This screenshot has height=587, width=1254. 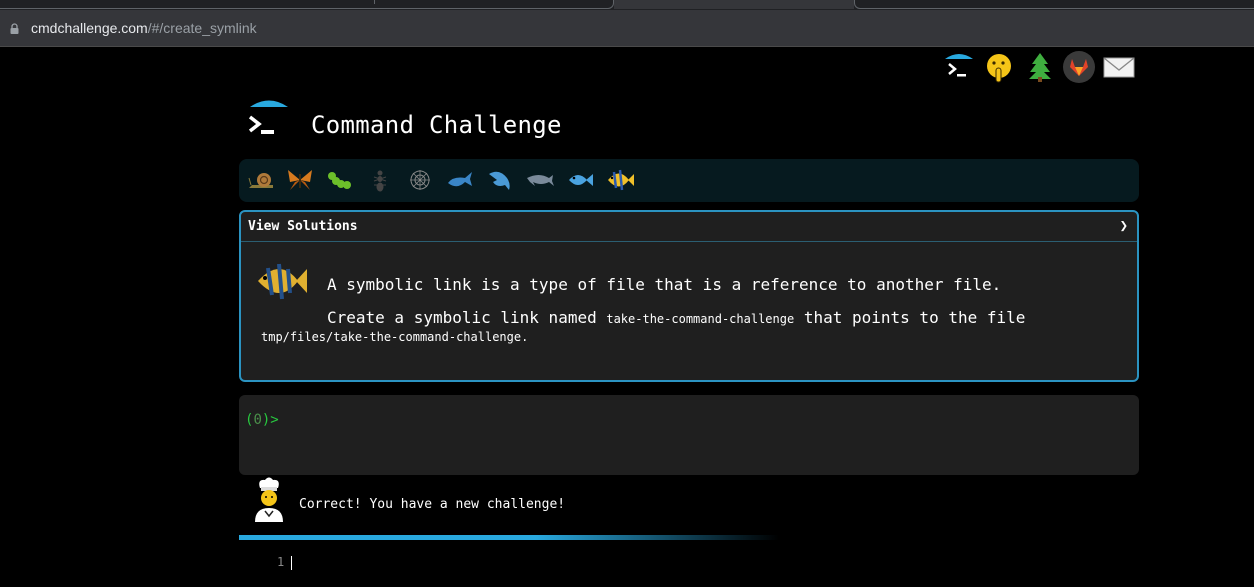 I want to click on task-text-suffix: that points to the file, so click(x=910, y=317).